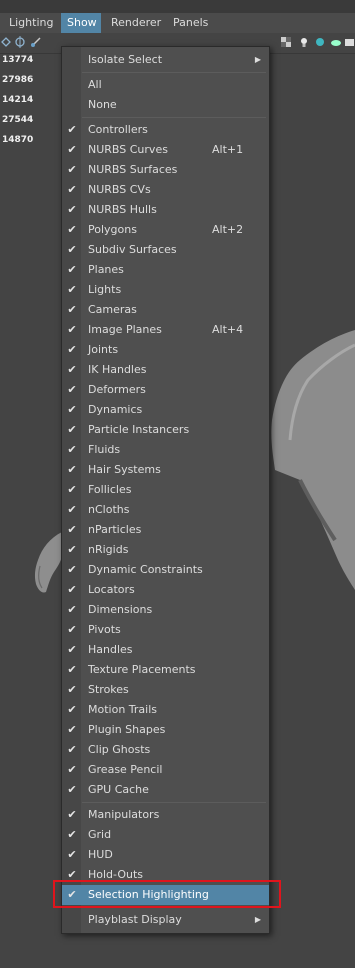  What do you see at coordinates (165, 330) in the screenshot?
I see `menu-item-image-planes: ✔ Image Planes Alt+4` at bounding box center [165, 330].